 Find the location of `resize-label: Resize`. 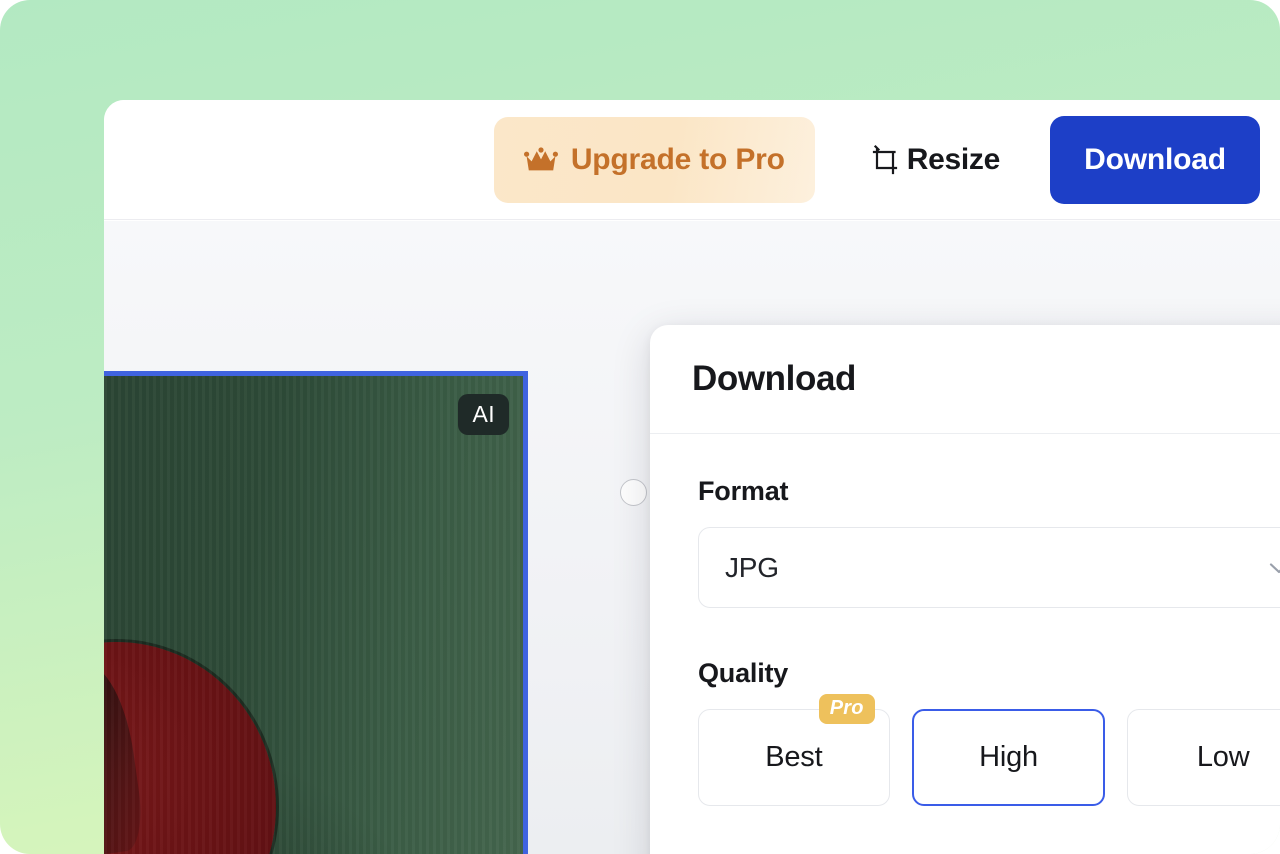

resize-label: Resize is located at coordinates (953, 159).